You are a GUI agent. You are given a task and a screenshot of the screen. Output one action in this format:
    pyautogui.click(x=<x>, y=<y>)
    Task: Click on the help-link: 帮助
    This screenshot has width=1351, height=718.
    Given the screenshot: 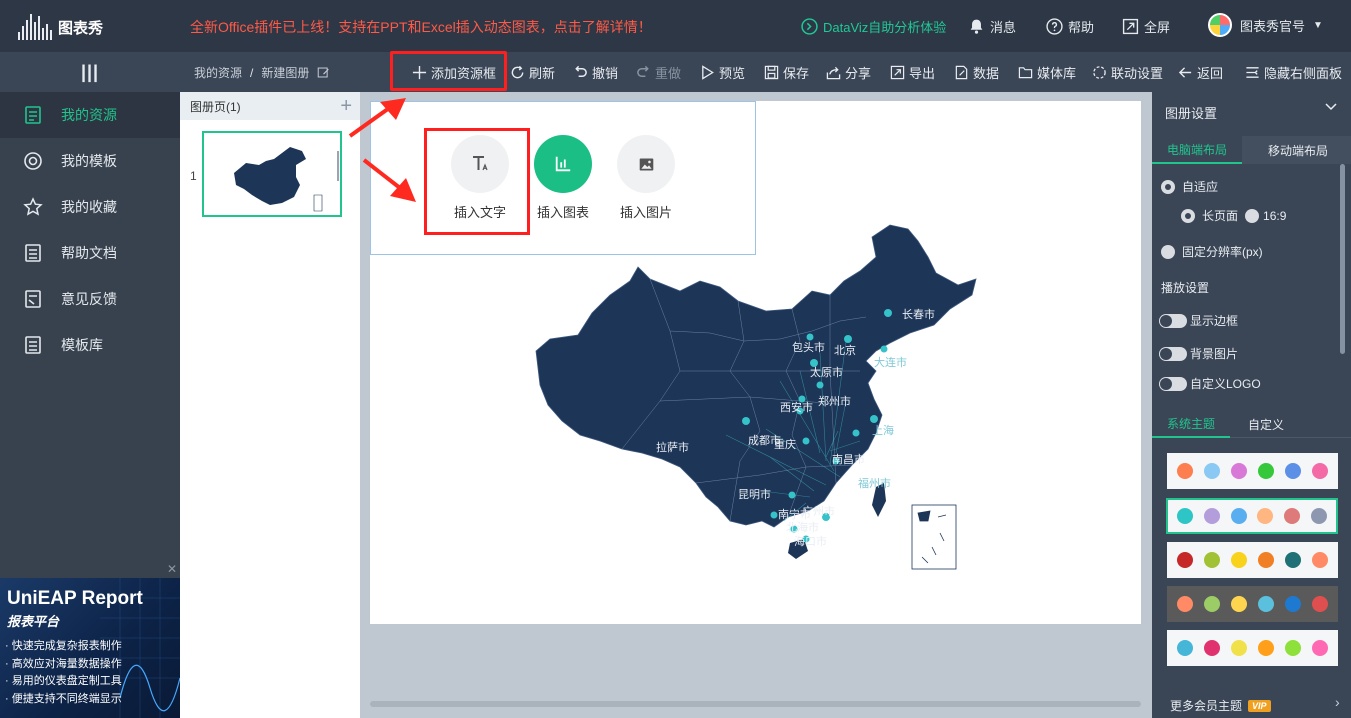 What is the action you would take?
    pyautogui.click(x=1070, y=26)
    